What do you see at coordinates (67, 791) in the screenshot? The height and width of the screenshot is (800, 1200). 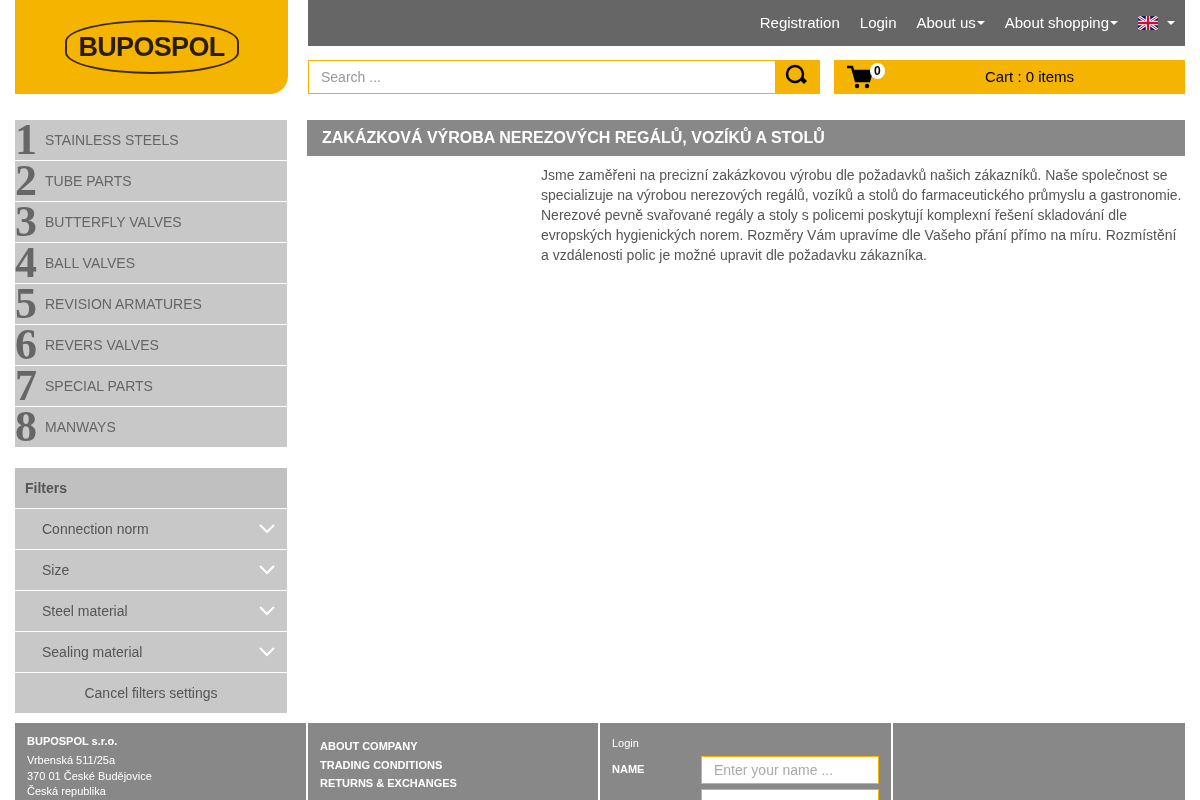 I see `address-line: Česká republika` at bounding box center [67, 791].